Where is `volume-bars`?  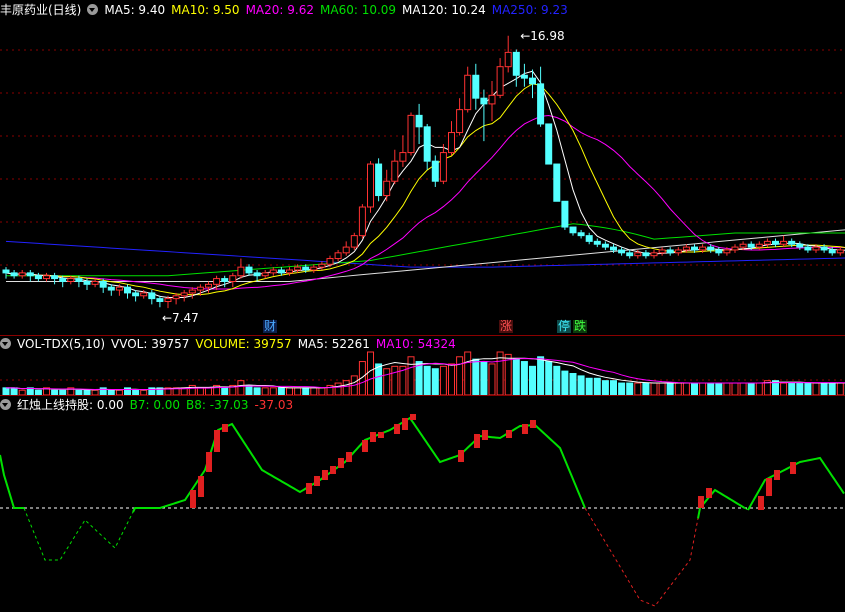
volume-bars is located at coordinates (423, 373).